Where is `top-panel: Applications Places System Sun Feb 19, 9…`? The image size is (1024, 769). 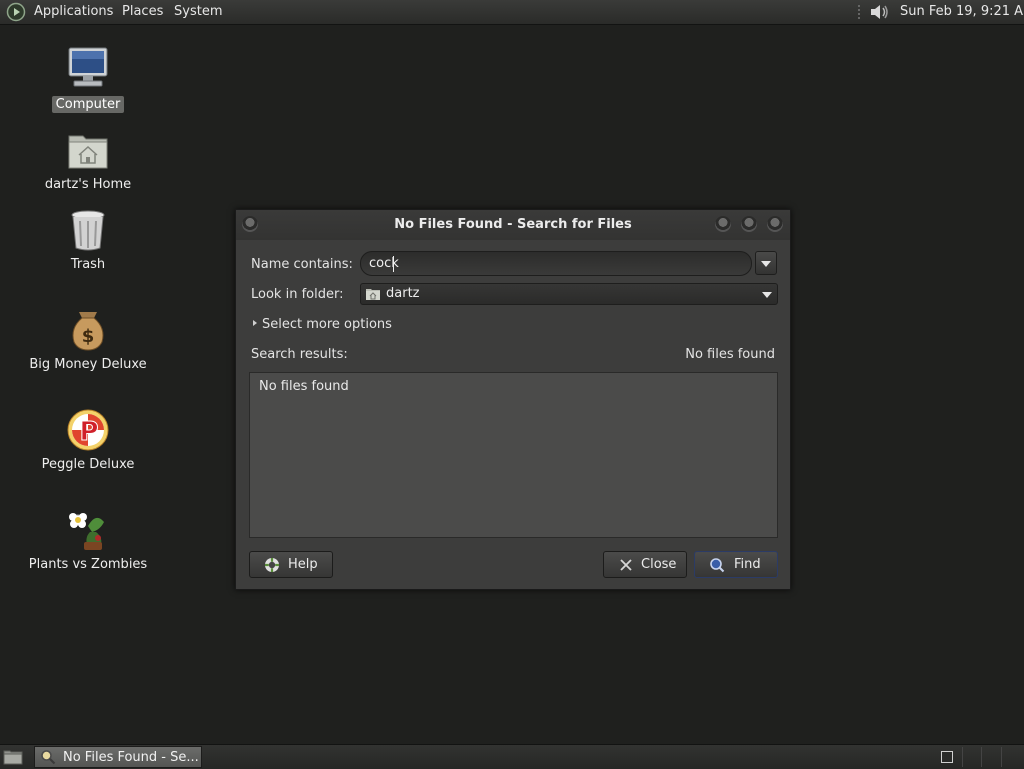
top-panel: Applications Places System Sun Feb 19, 9… is located at coordinates (512, 12).